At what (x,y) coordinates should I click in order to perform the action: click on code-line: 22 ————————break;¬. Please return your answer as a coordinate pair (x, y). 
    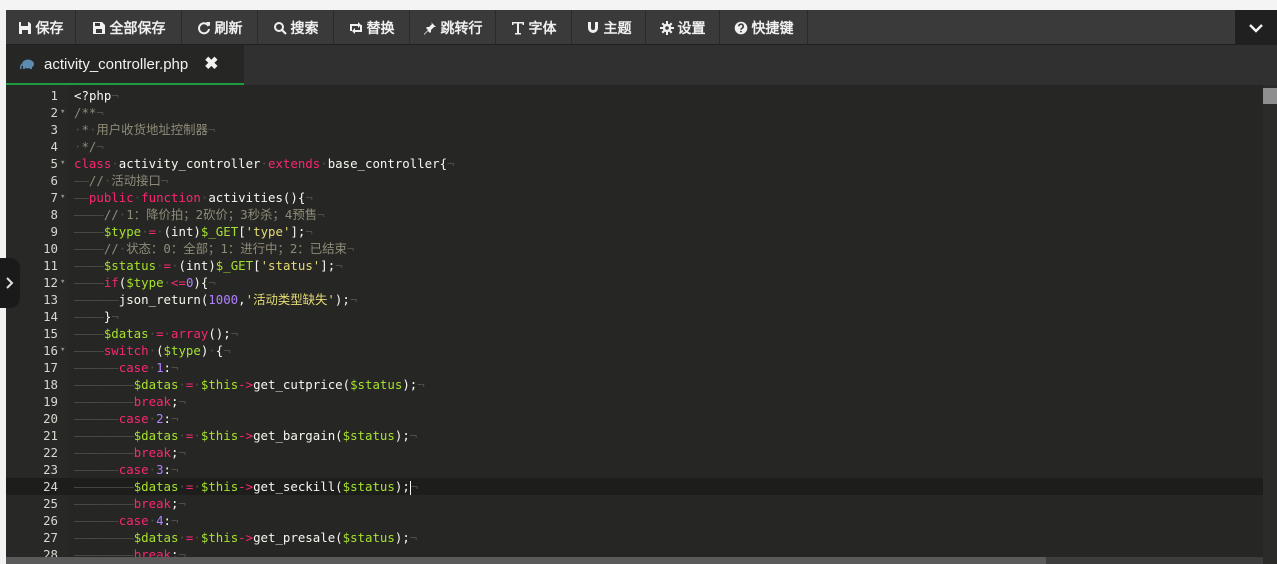
    Looking at the image, I should click on (634, 452).